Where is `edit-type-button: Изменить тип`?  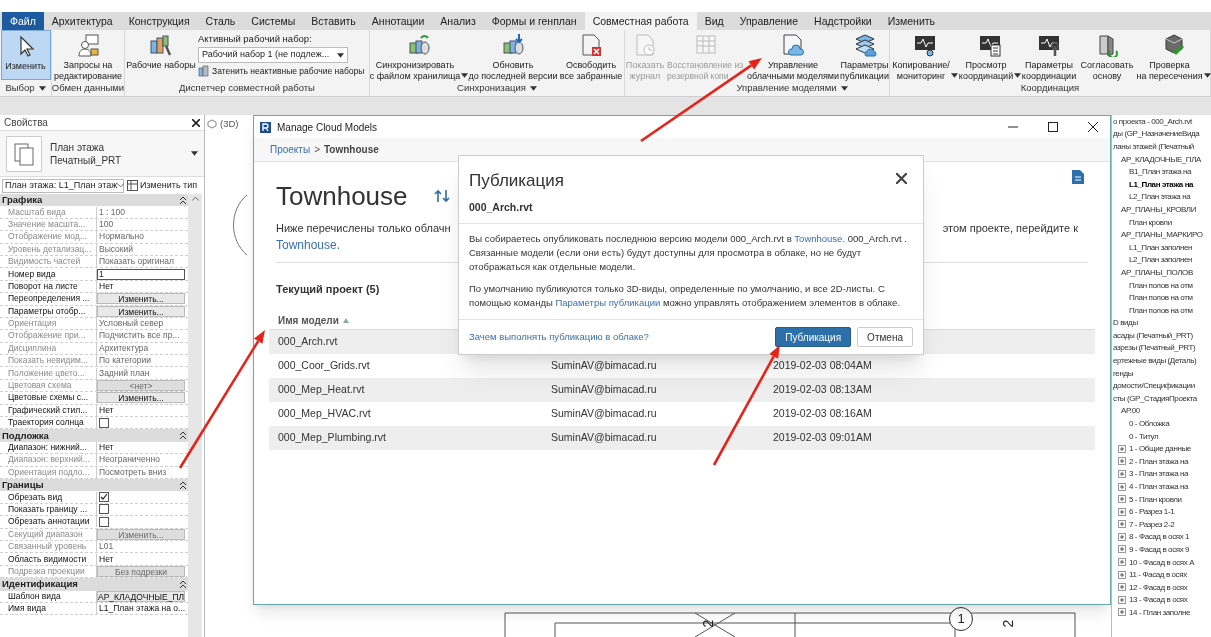
edit-type-button: Изменить тип is located at coordinates (162, 185).